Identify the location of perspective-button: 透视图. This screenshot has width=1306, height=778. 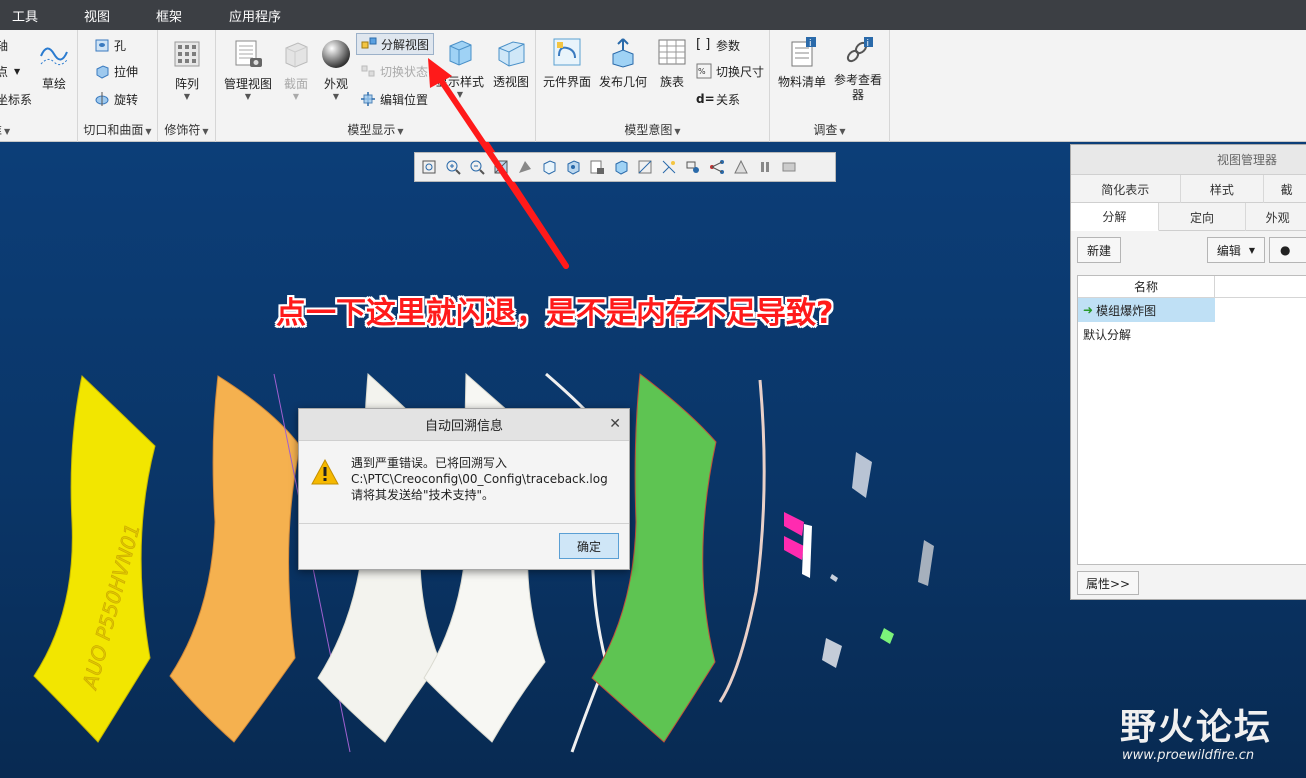
(511, 63).